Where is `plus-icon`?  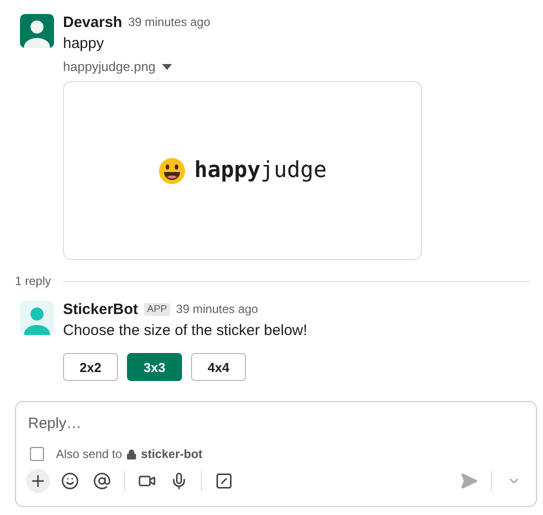 plus-icon is located at coordinates (38, 481).